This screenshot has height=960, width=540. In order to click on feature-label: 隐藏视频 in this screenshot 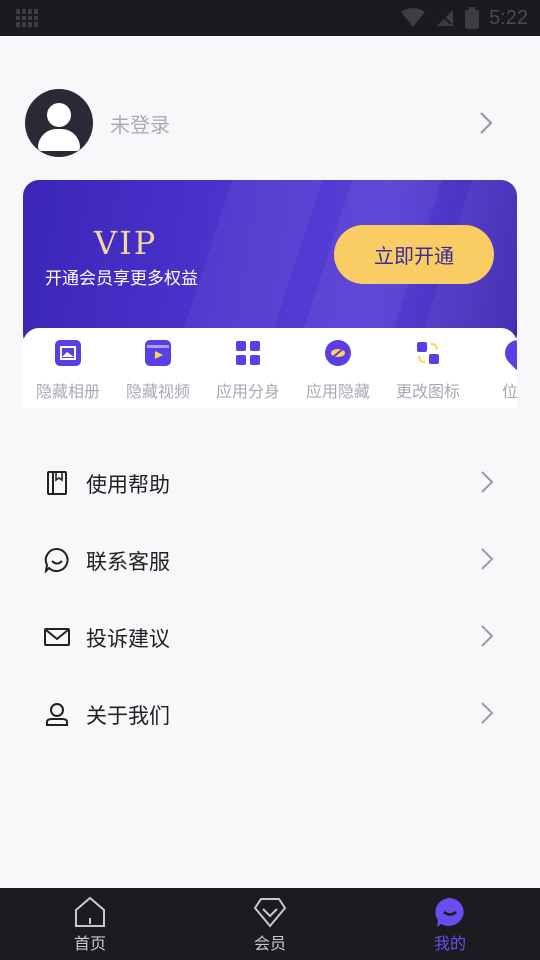, I will do `click(157, 391)`.